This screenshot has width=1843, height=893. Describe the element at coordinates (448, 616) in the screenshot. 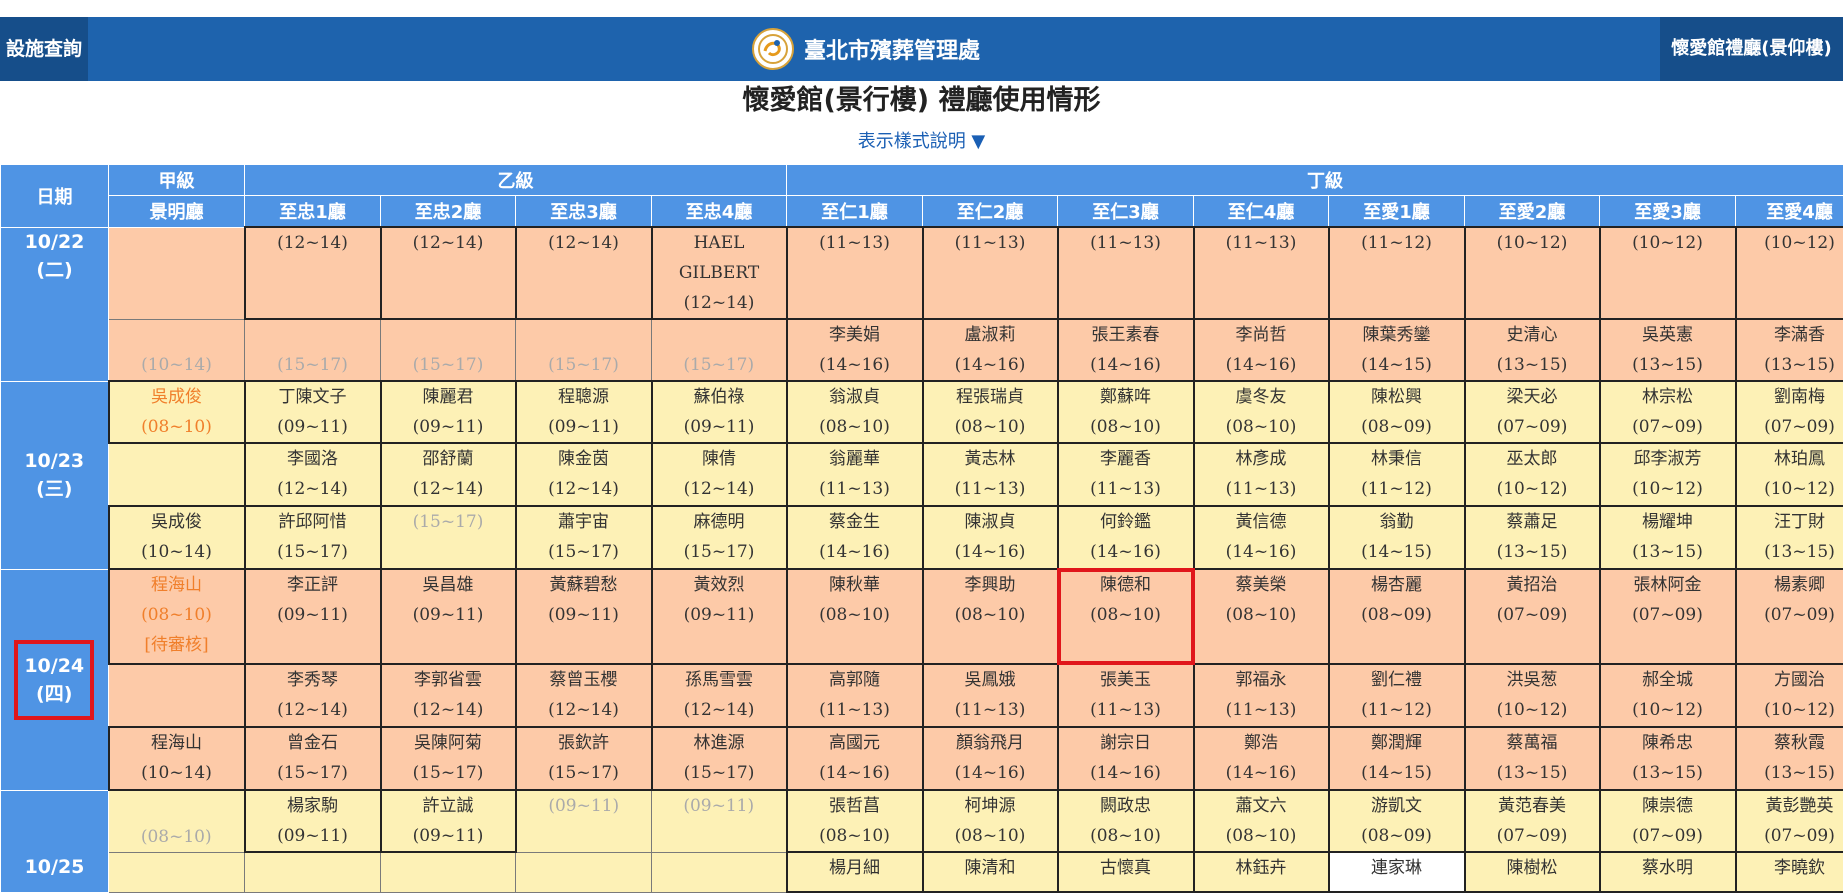

I see `booking-cell: 吳昌雄(09~11)` at that location.